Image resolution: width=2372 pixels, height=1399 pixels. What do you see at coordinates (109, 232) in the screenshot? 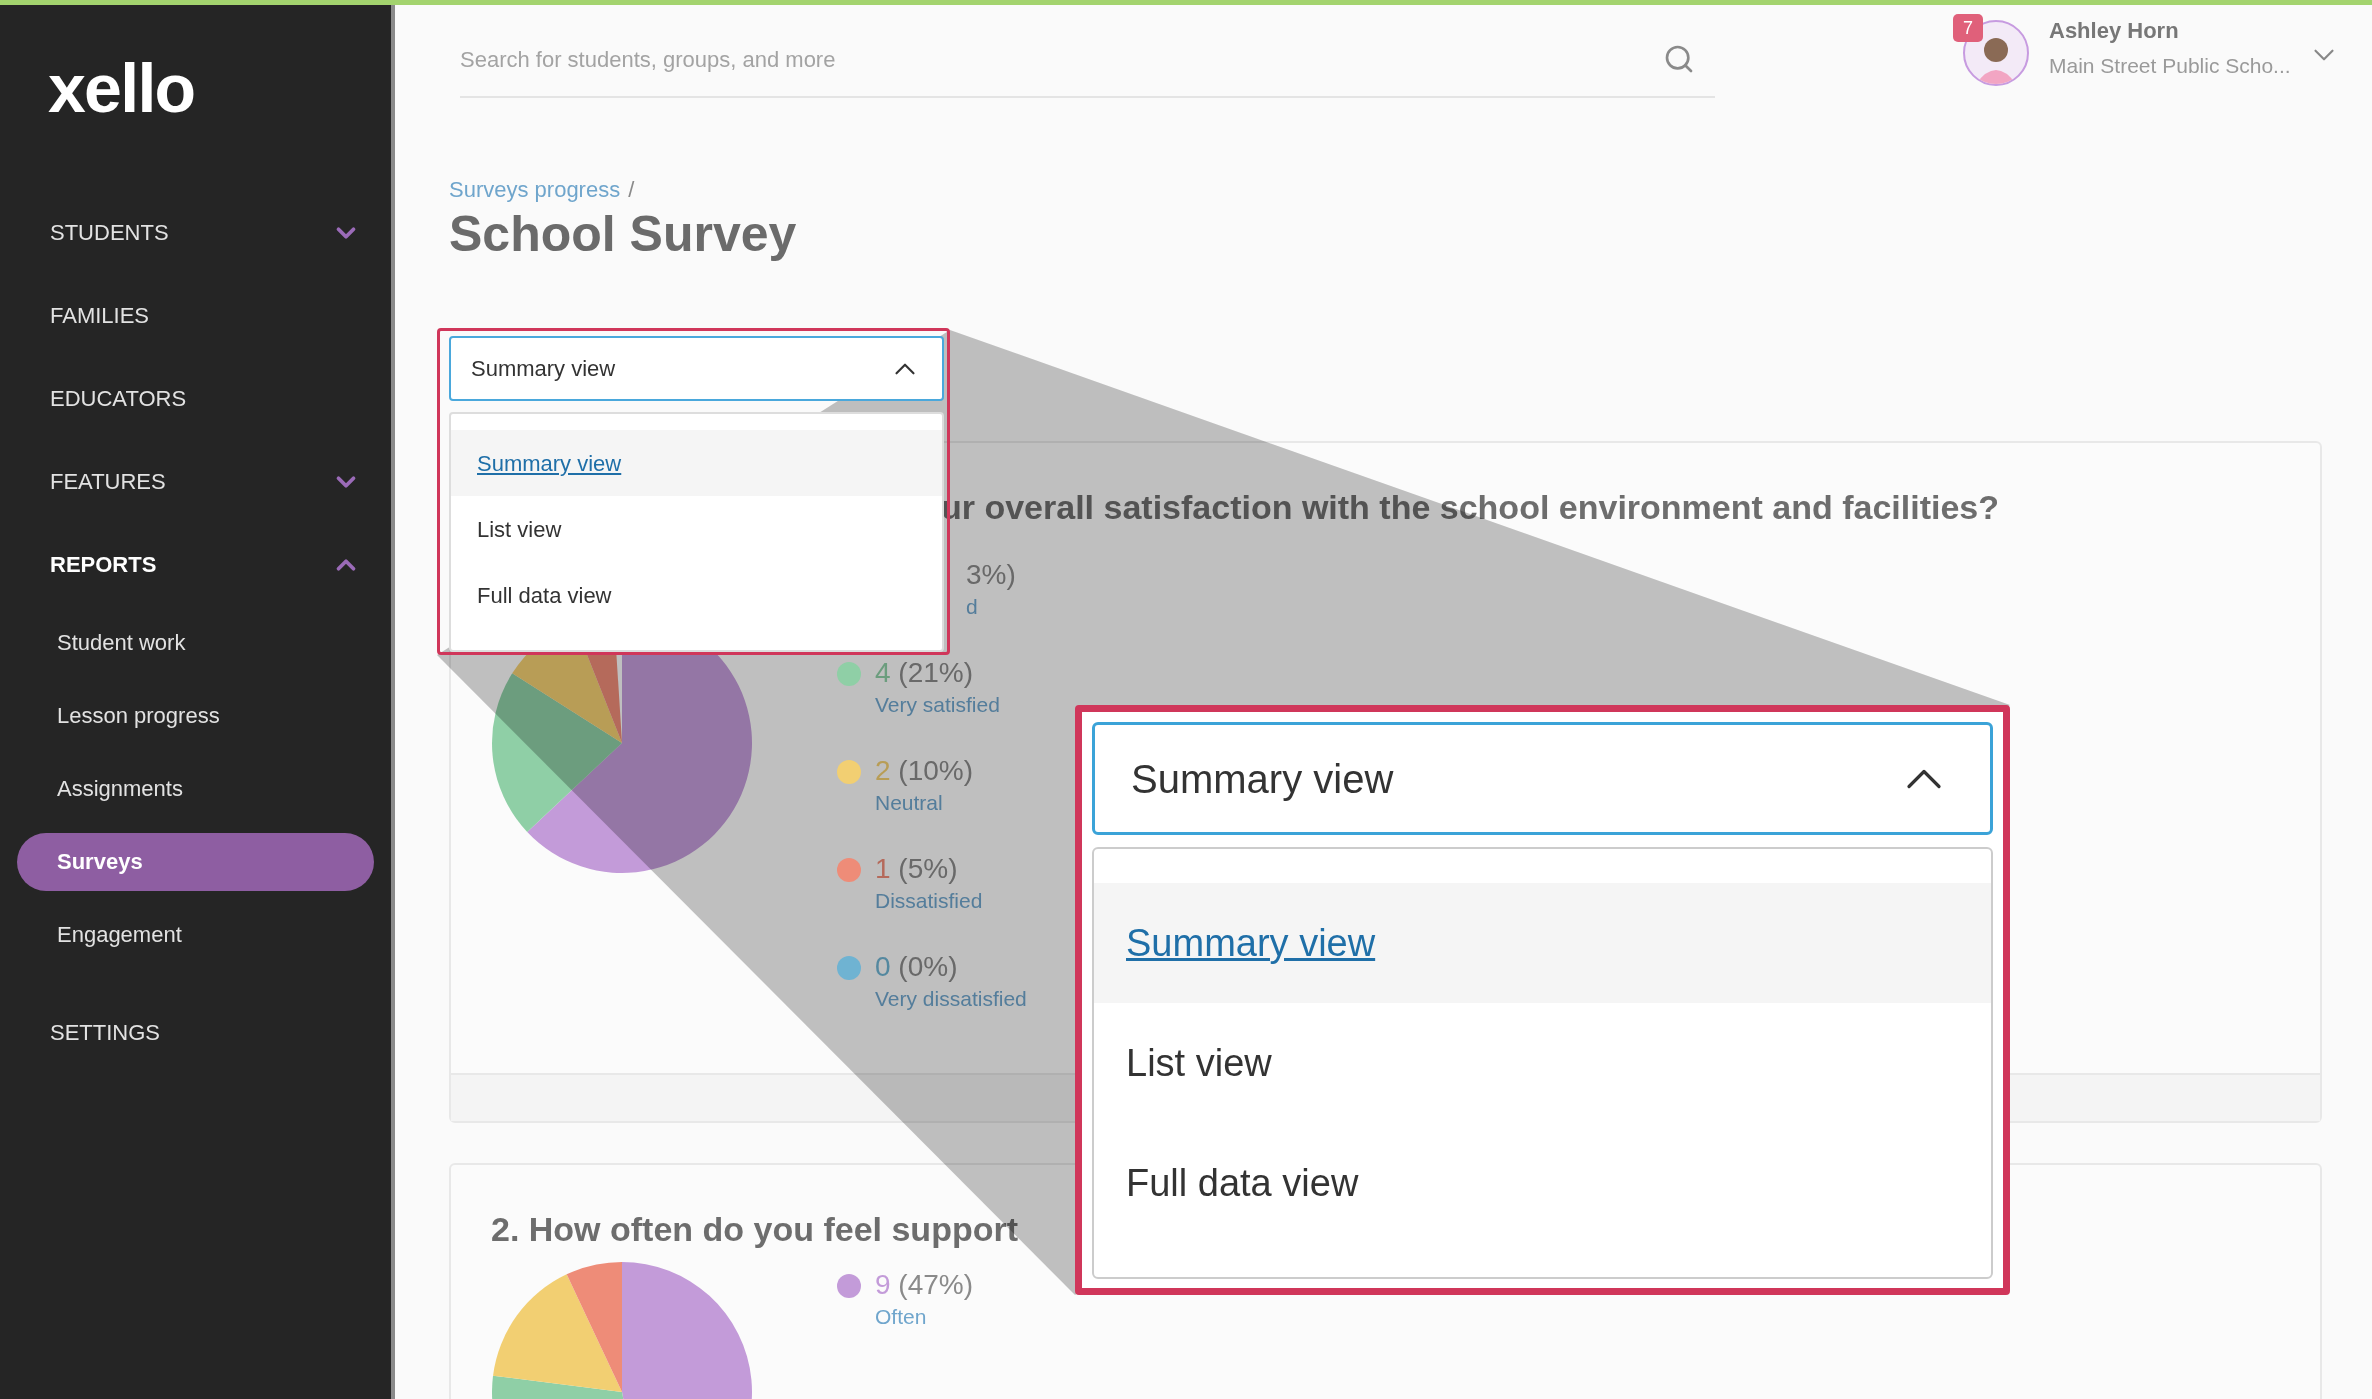
I see `nav-item: STUDENTS` at bounding box center [109, 232].